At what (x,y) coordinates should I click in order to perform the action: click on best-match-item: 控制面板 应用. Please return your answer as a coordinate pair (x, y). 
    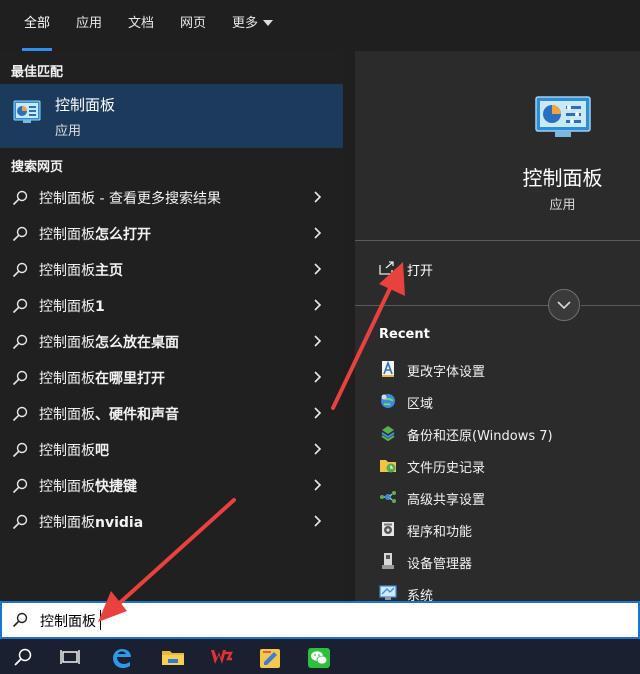
    Looking at the image, I should click on (171, 116).